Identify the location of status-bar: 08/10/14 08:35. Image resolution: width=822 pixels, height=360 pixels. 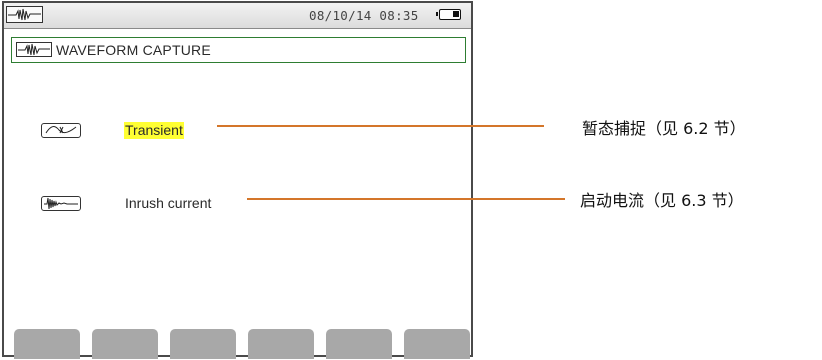
(237, 16).